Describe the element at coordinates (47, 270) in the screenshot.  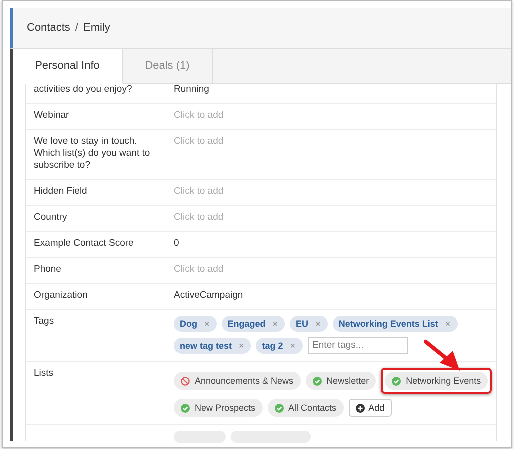
I see `field-label: Phone` at that location.